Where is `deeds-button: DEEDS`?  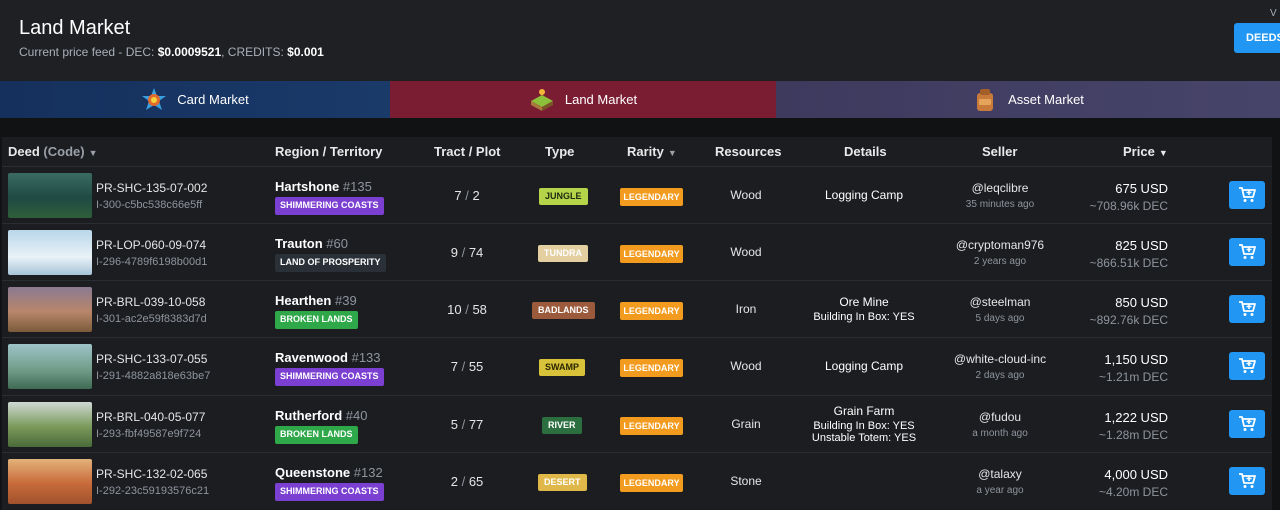 deeds-button: DEEDS is located at coordinates (1257, 38).